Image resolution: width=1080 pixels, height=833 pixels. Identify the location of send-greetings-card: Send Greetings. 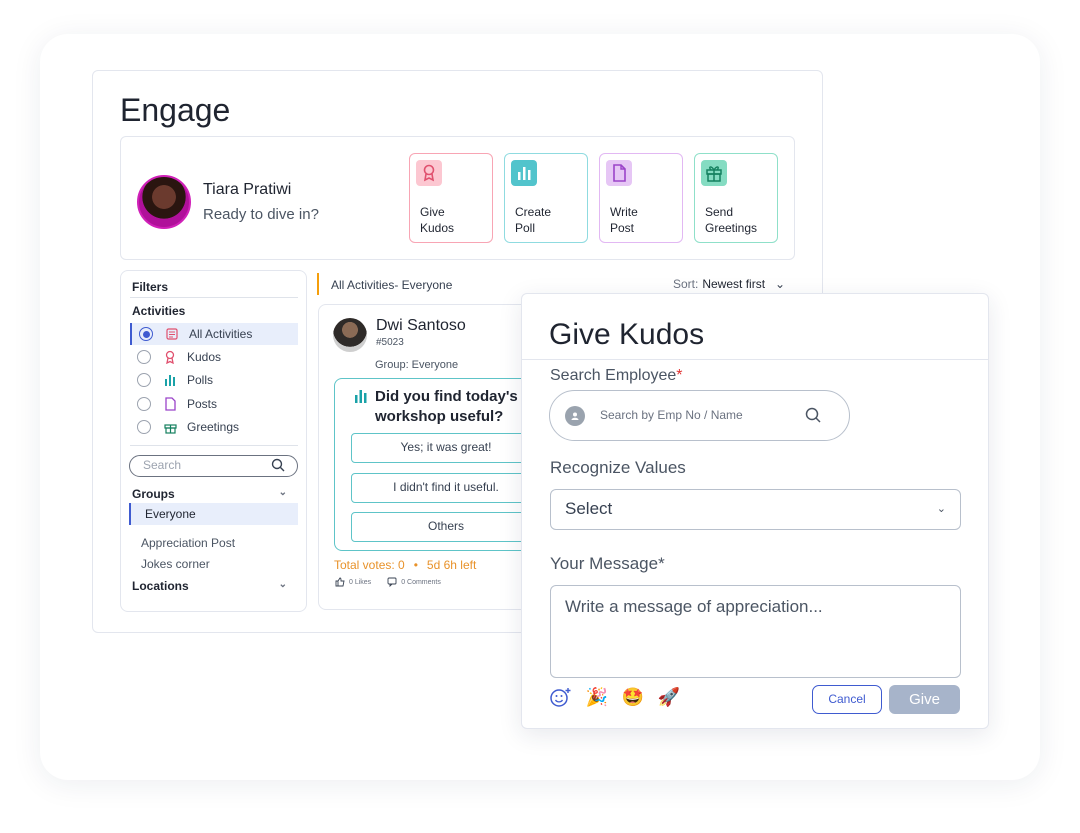
(736, 198).